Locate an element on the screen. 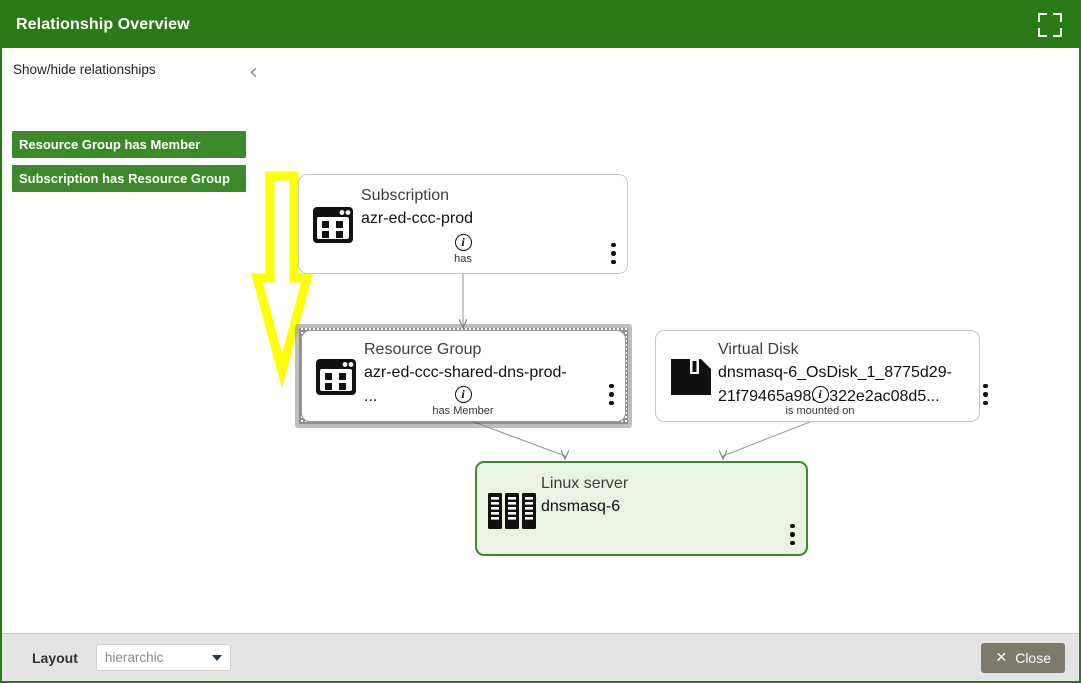 Image resolution: width=1081 pixels, height=683 pixels. node-name-label: azr-ed-ccc-shared-dns-prod- is located at coordinates (465, 372).